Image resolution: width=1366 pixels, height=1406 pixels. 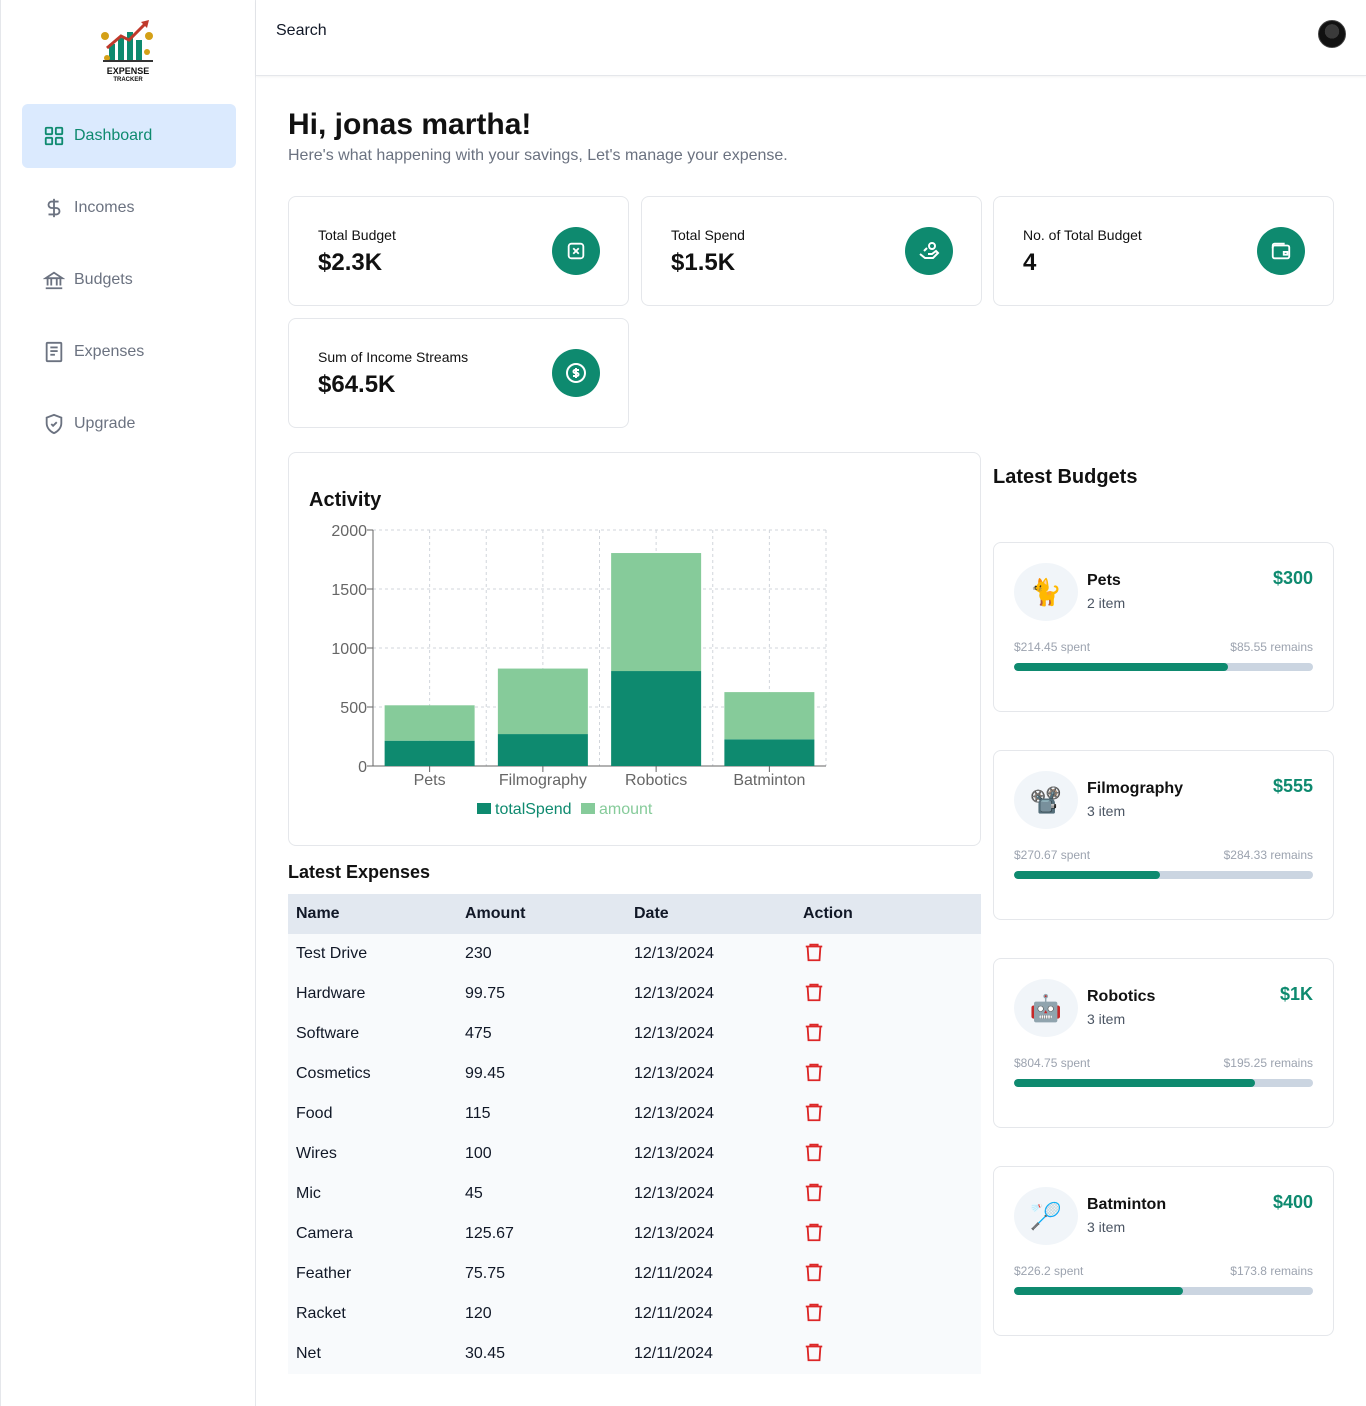 I want to click on sidebar-item-label: Expenses, so click(x=109, y=351).